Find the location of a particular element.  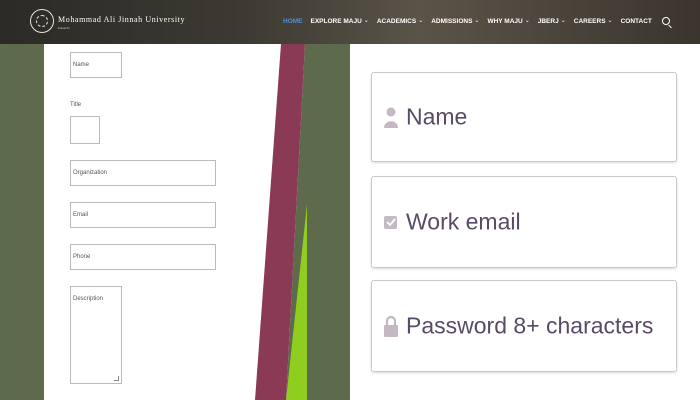

nav-explore-maju: EXPLORE MAJU ⌄ is located at coordinates (340, 21).